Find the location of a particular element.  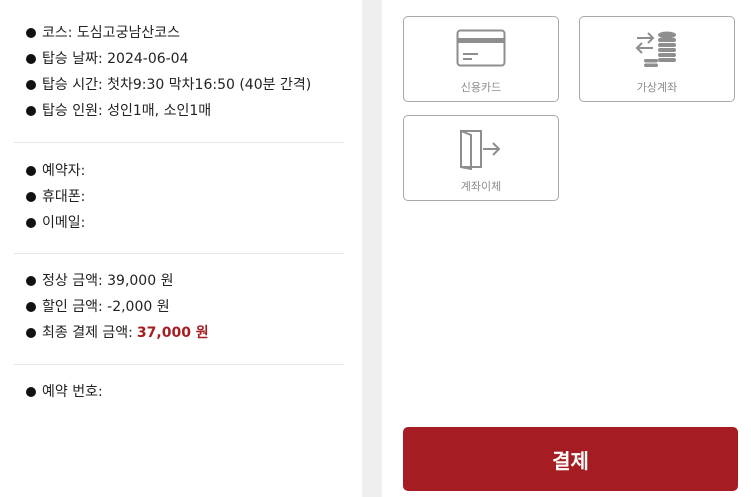

payment-option-label: 가상계좌 is located at coordinates (657, 87).